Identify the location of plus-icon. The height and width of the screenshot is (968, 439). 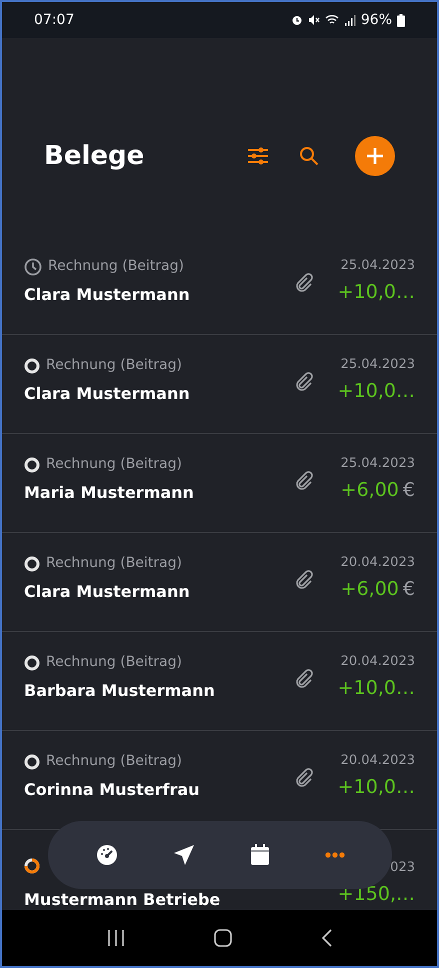
(375, 156).